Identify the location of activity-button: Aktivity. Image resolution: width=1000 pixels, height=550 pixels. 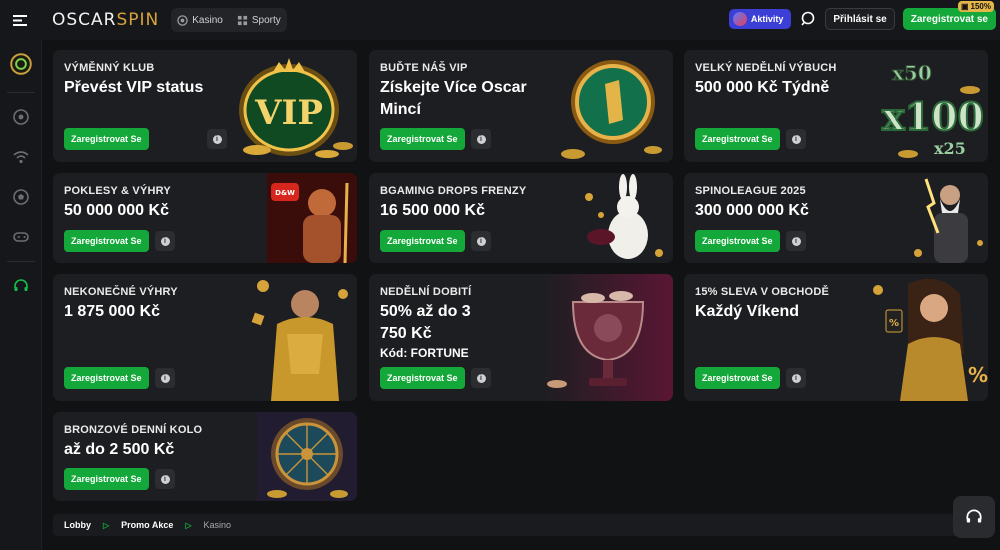
(760, 19).